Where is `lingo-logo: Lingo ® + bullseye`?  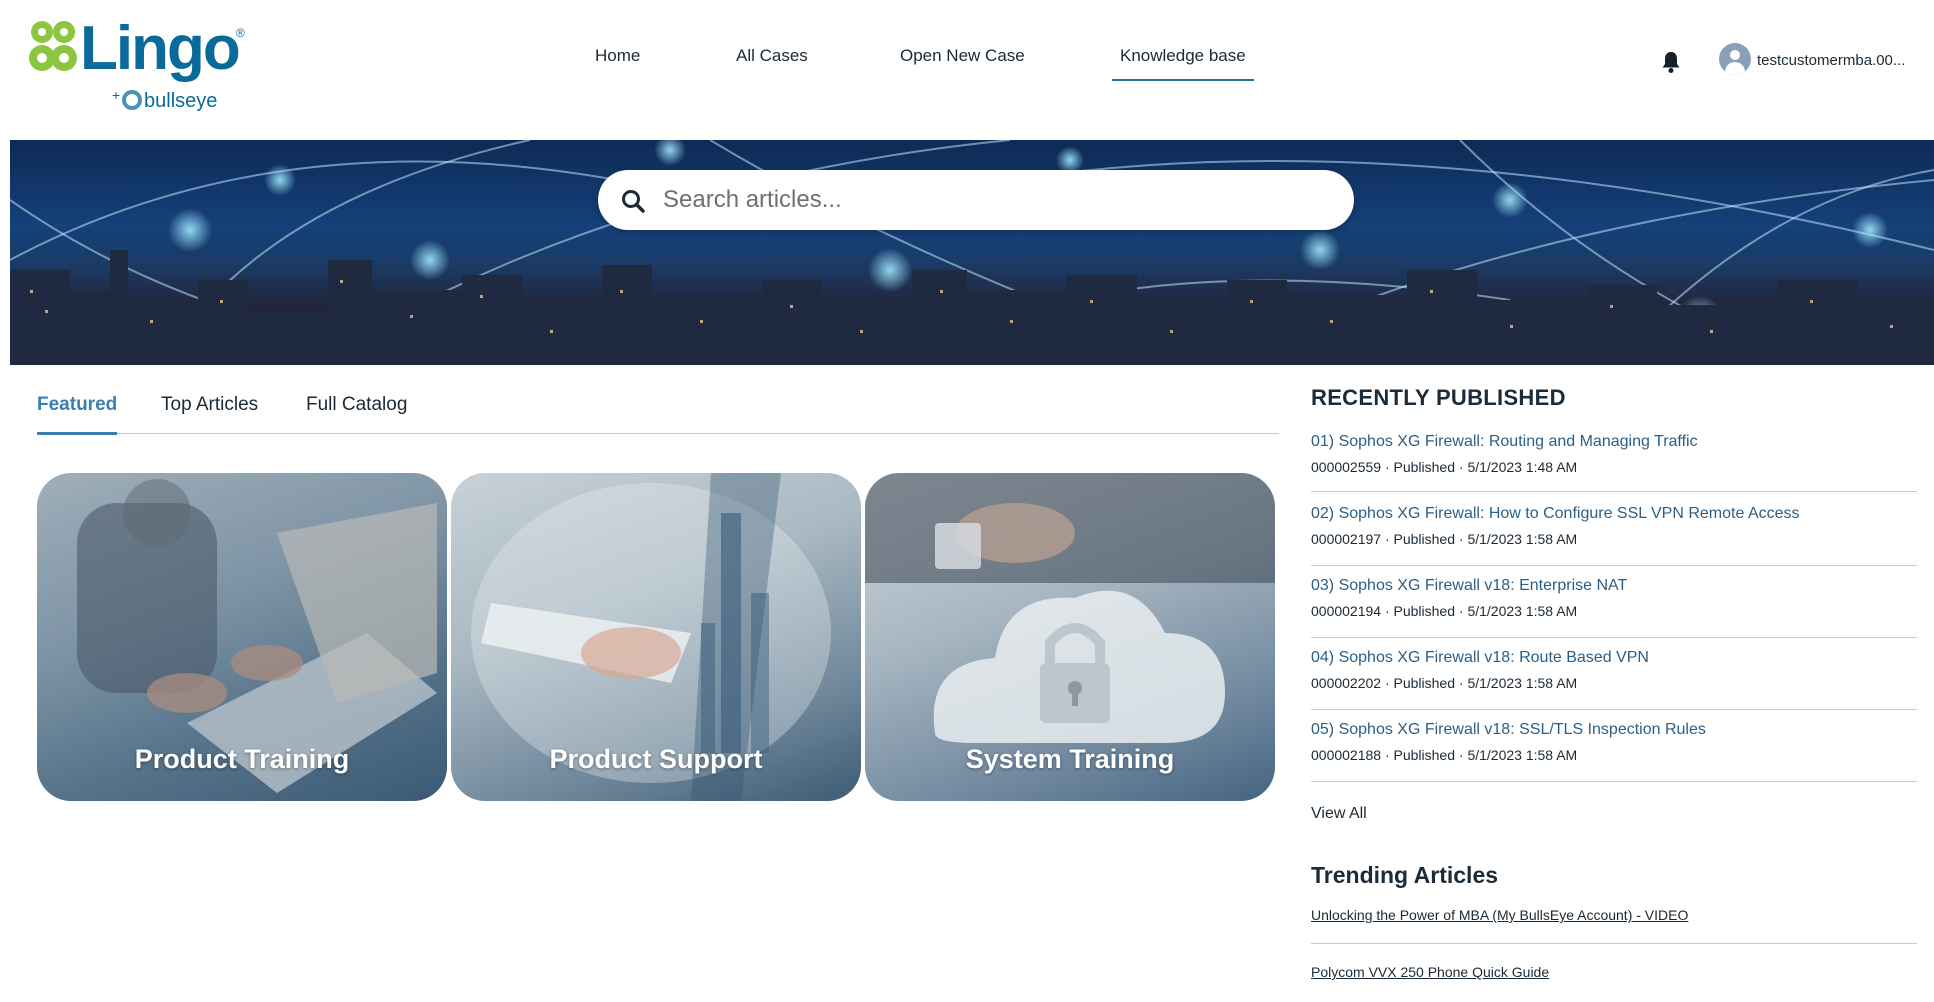
lingo-logo: Lingo ® + bullseye is located at coordinates (141, 64).